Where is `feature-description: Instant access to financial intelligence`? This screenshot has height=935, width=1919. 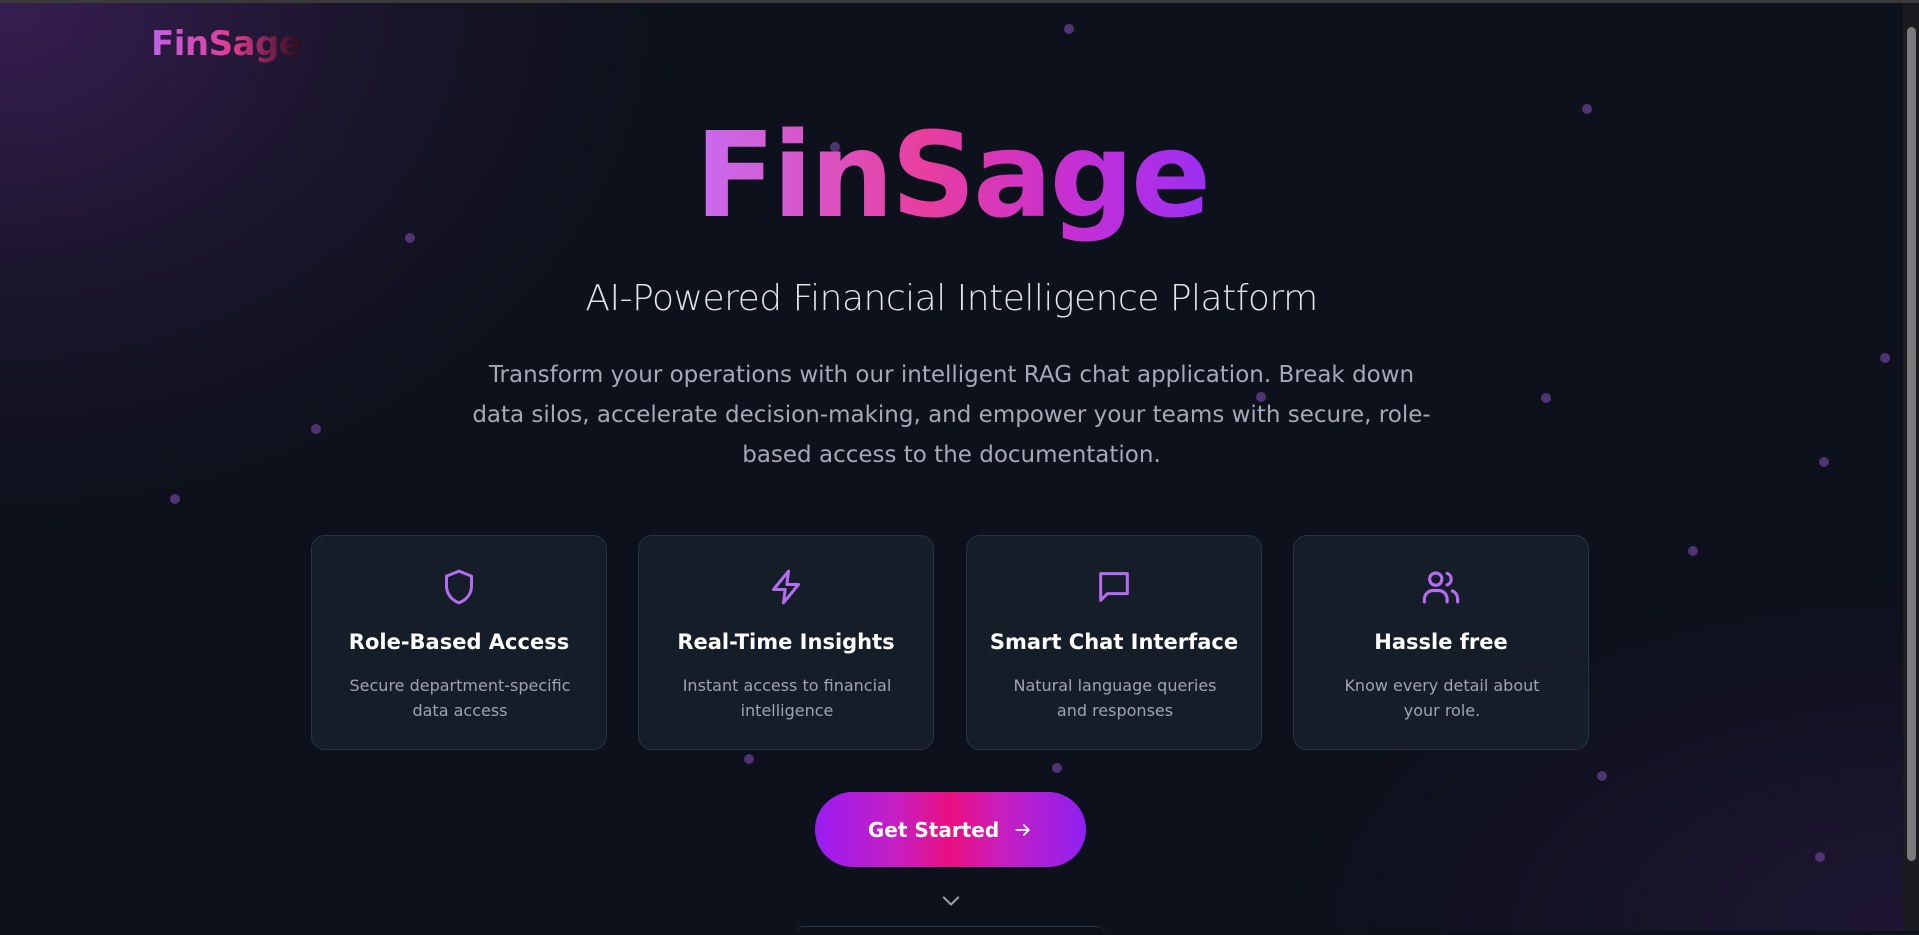
feature-description: Instant access to financial intelligence is located at coordinates (787, 698).